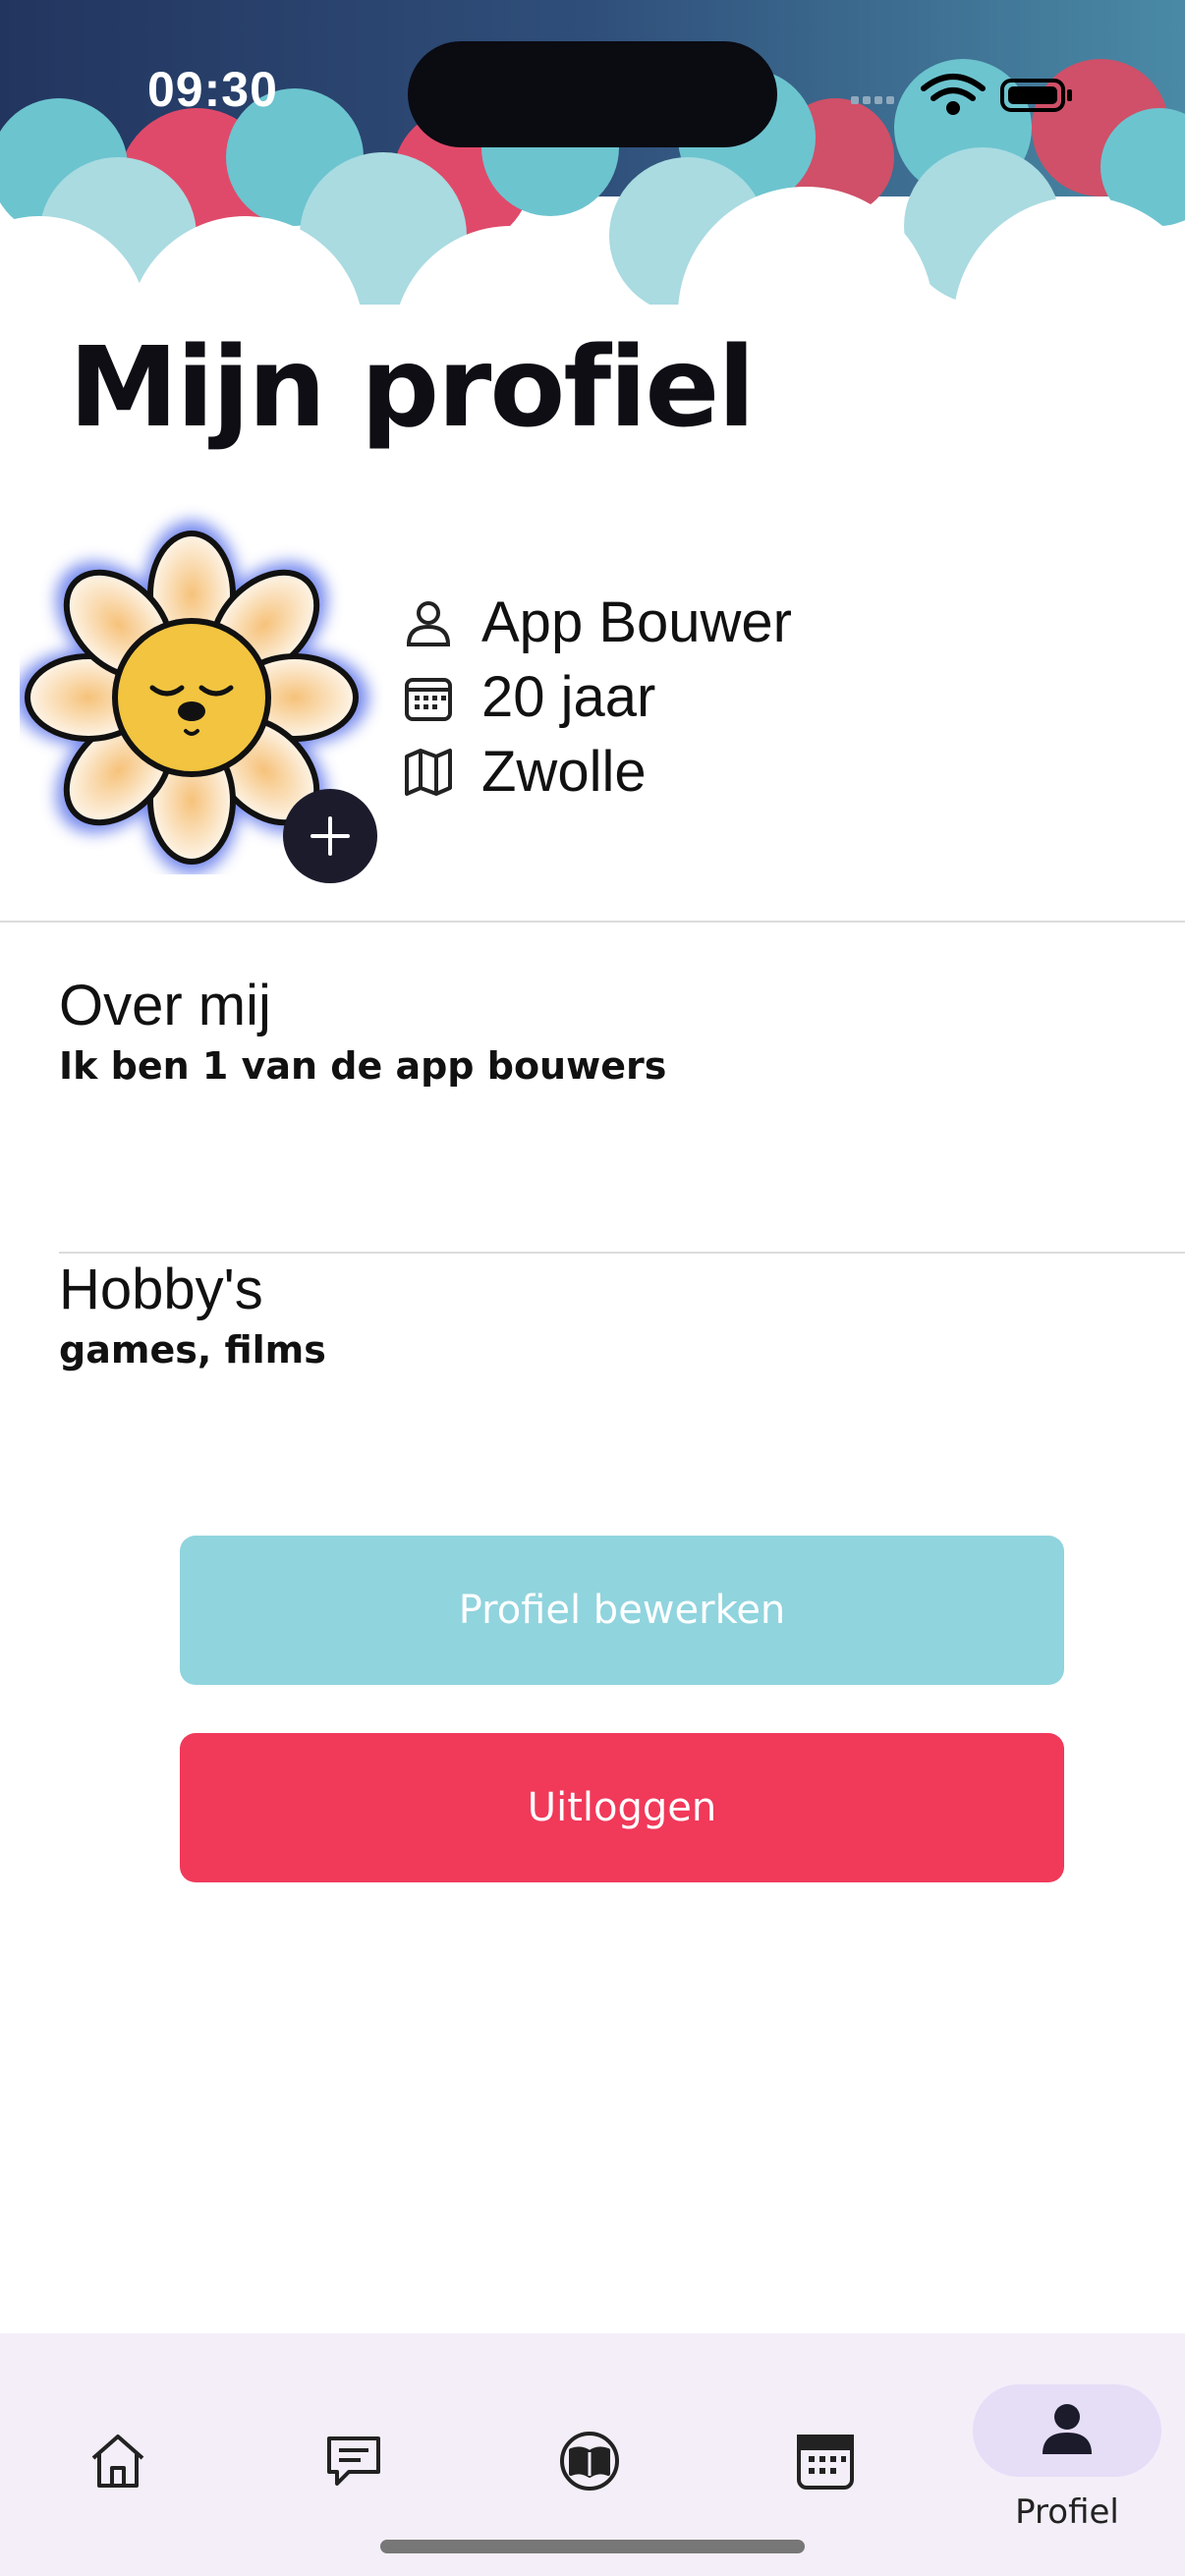  What do you see at coordinates (363, 1066) in the screenshot?
I see `about-text: Ik ben 1 van de app bouwers` at bounding box center [363, 1066].